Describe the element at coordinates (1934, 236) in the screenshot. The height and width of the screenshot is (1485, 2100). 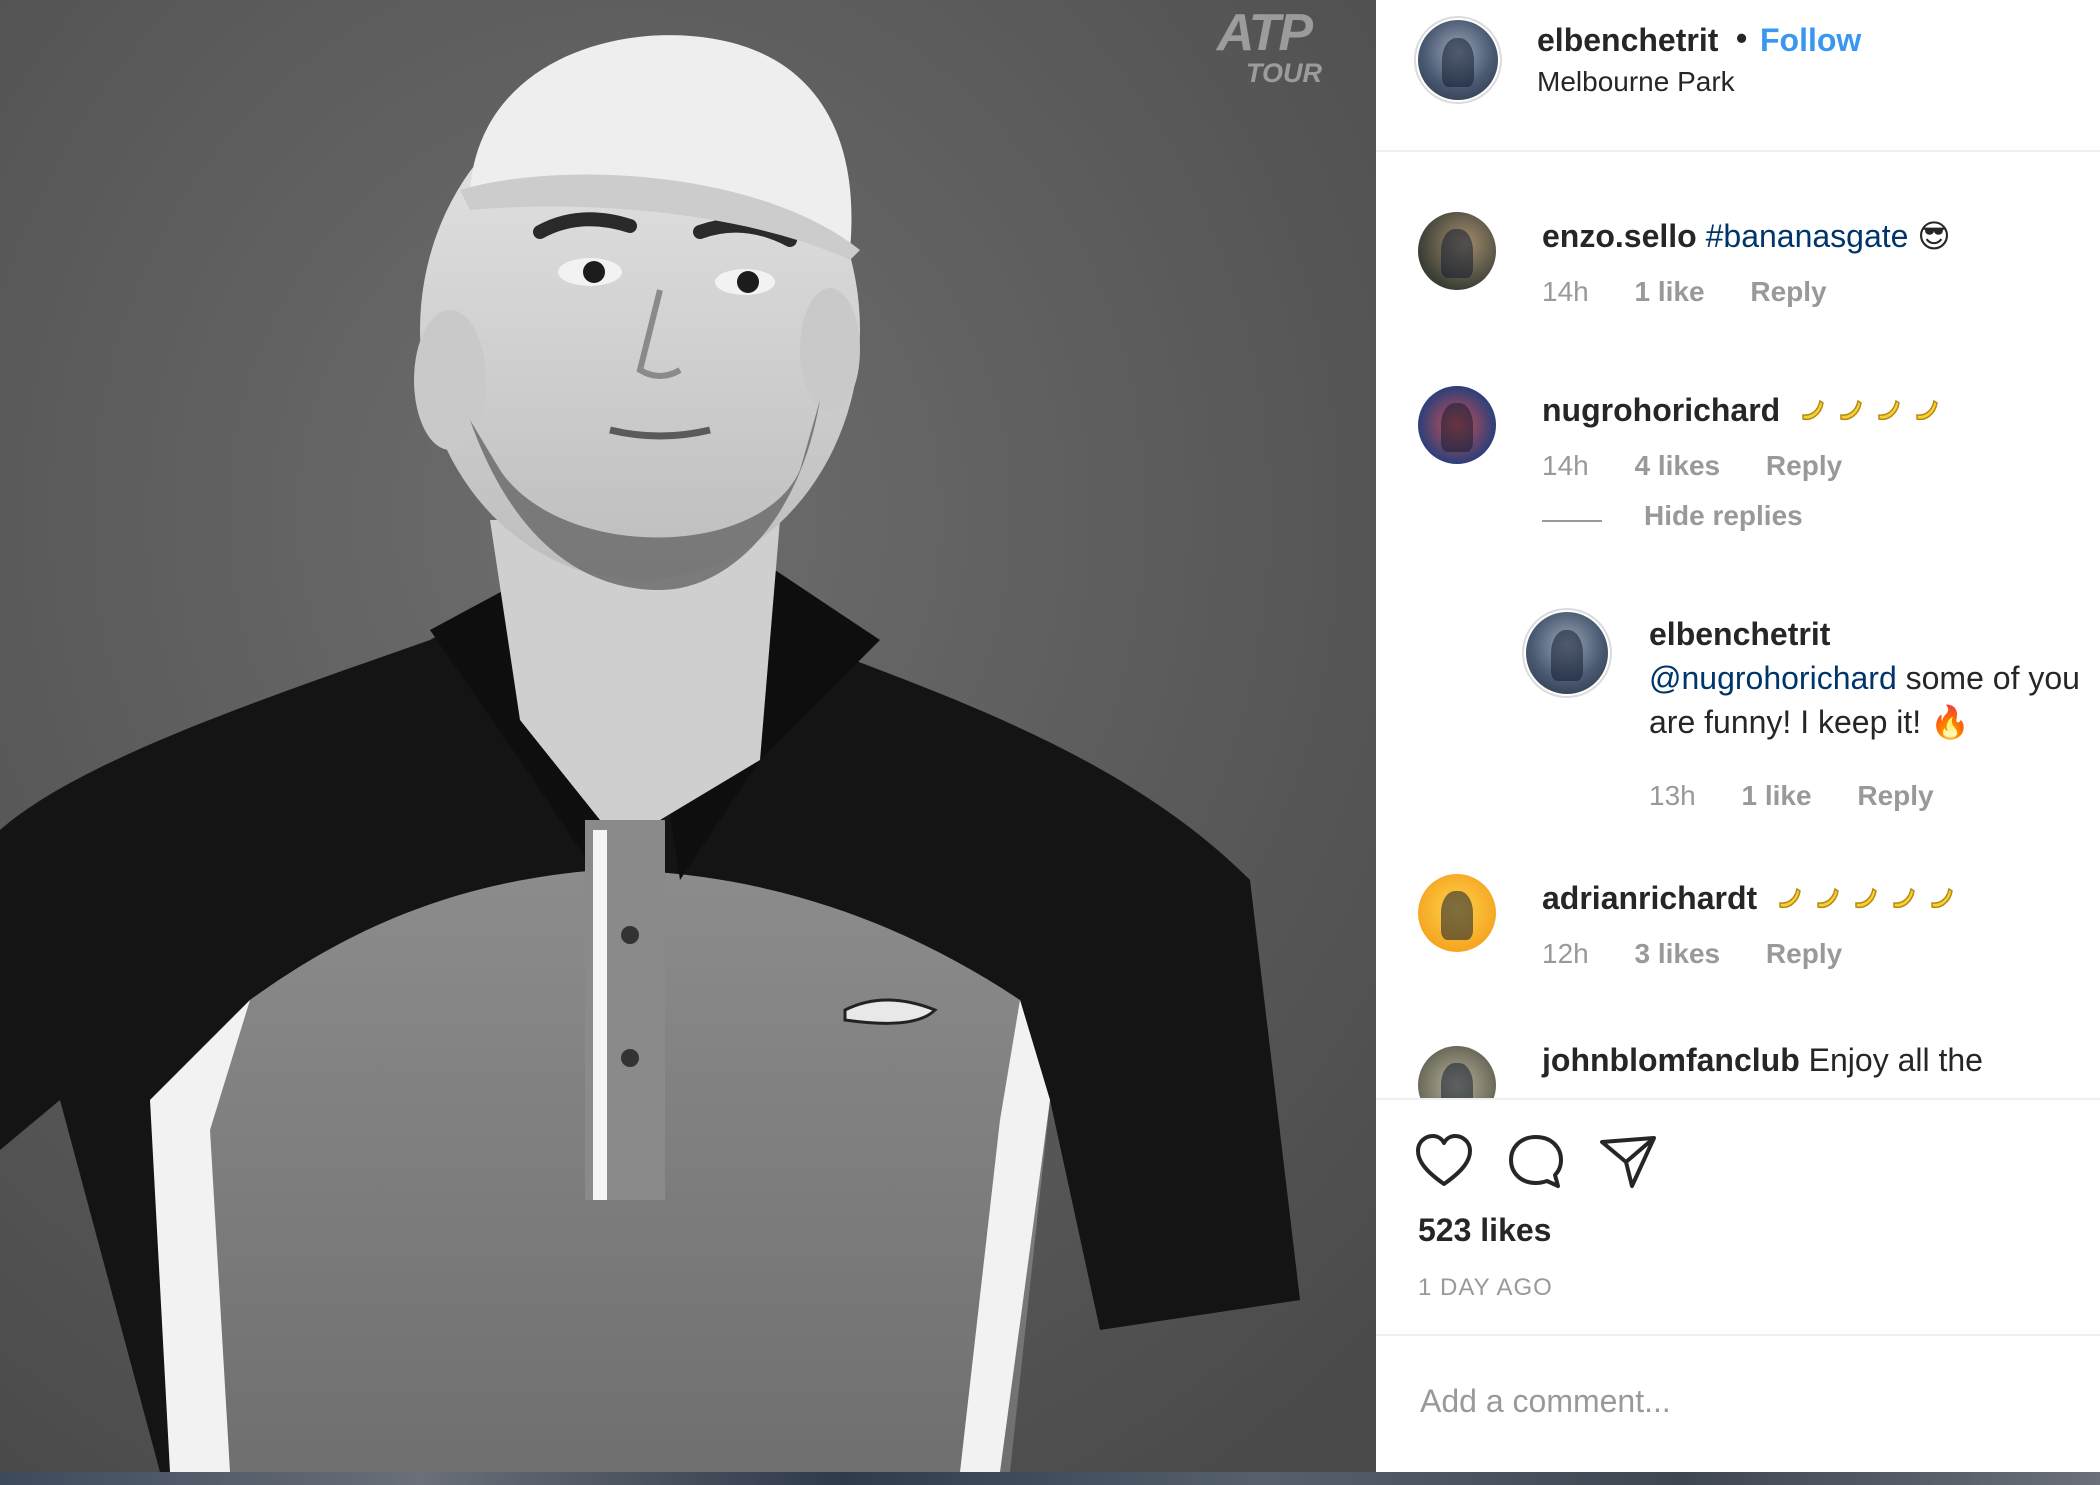
I see `sunglasses-emoji-icon: 😎` at that location.